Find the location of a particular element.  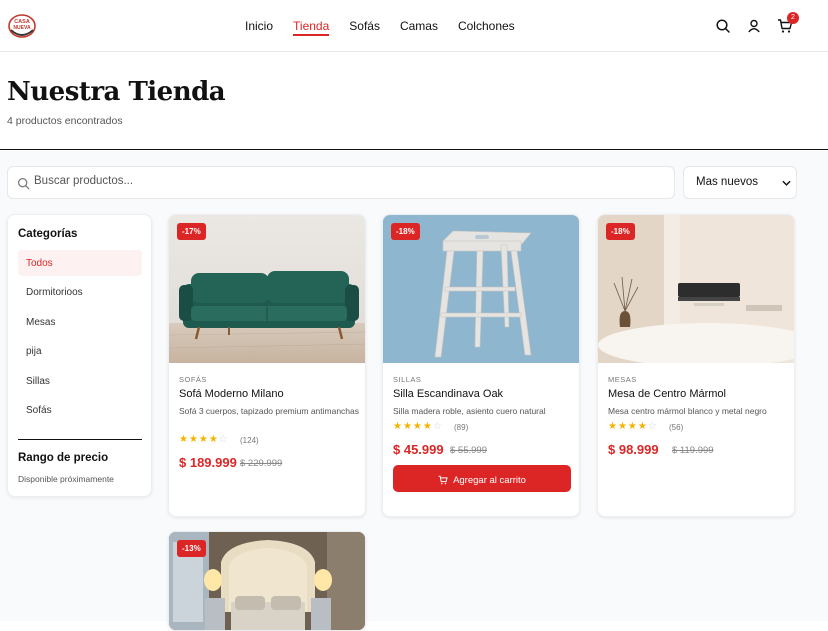

price-range-heading: Rango de precio is located at coordinates (63, 458).